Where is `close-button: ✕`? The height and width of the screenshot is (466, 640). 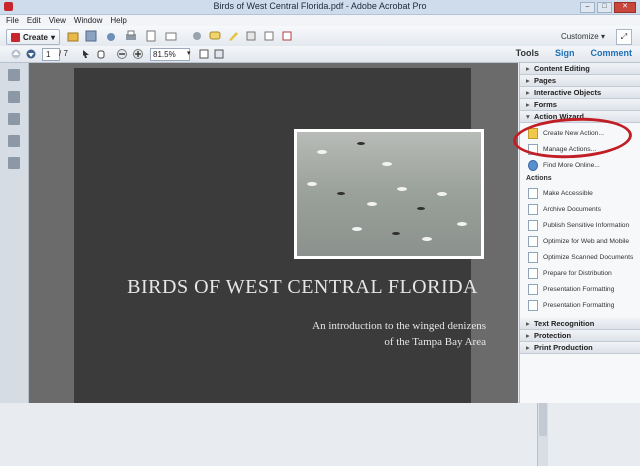
close-button: ✕ is located at coordinates (625, 7).